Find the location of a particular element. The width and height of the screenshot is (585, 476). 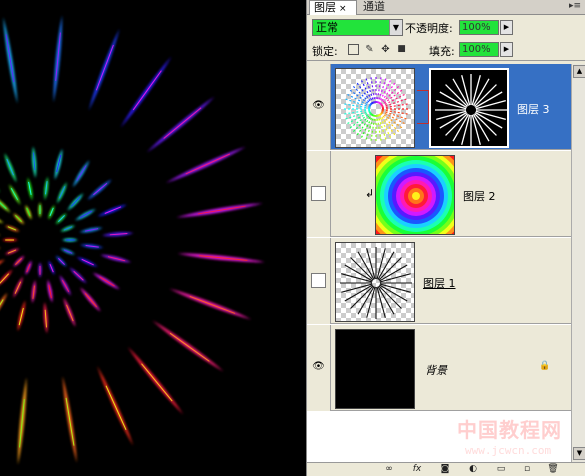

background-thumbnail is located at coordinates (375, 369).